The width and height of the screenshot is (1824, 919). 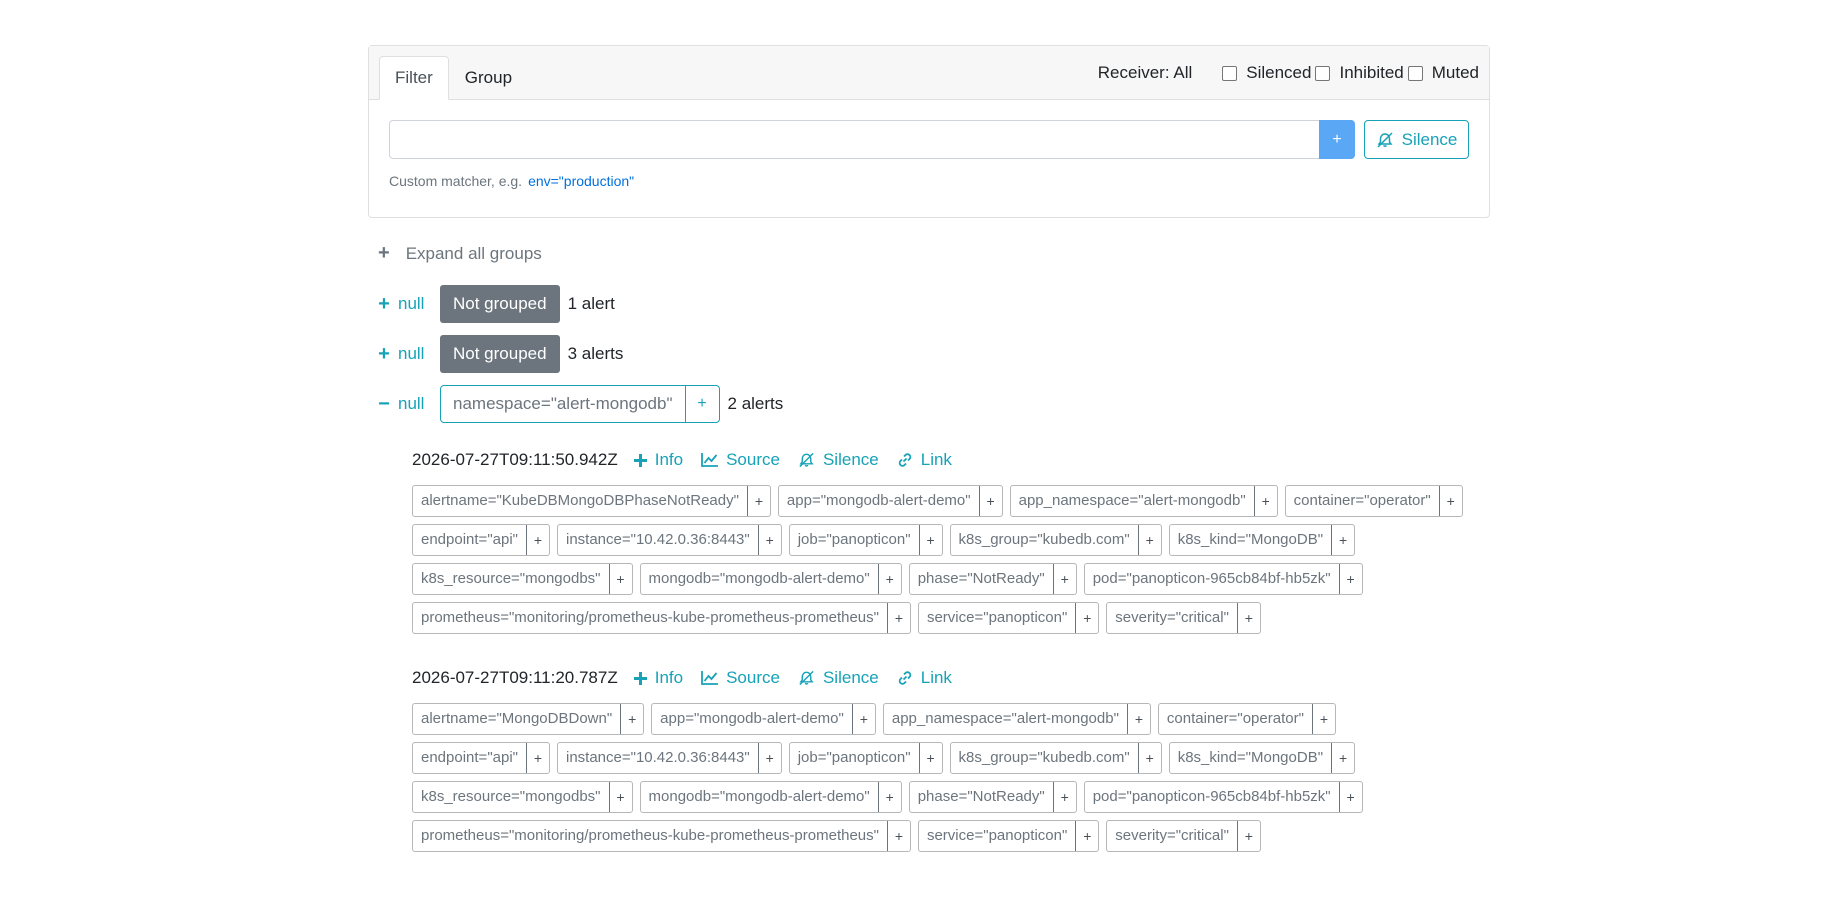 What do you see at coordinates (563, 404) in the screenshot?
I see `group-label-text: namespace="alert-mongodb"` at bounding box center [563, 404].